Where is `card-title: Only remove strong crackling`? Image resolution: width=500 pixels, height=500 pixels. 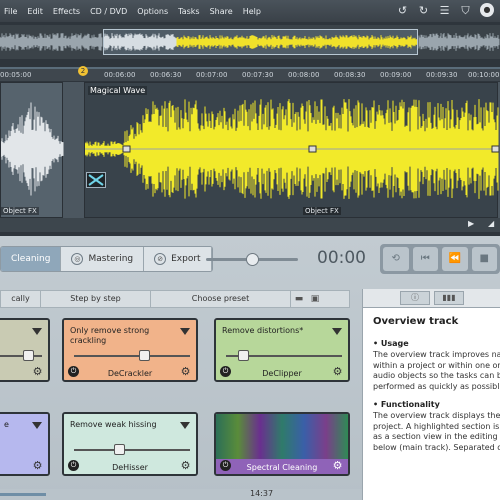
card-title: Only remove strong crackling is located at coordinates (110, 335).